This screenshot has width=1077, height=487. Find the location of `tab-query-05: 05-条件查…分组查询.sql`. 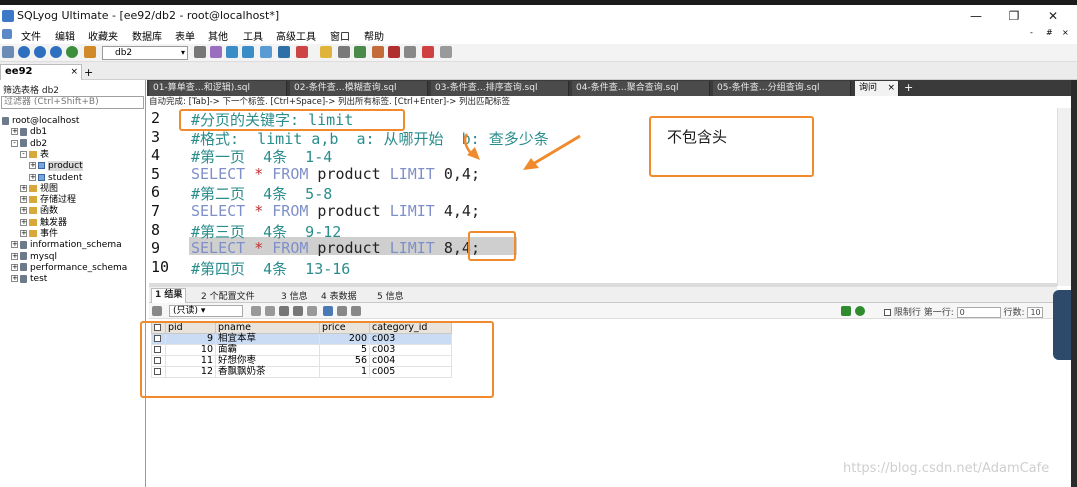

tab-query-05: 05-条件查…分组查询.sql is located at coordinates (782, 88).